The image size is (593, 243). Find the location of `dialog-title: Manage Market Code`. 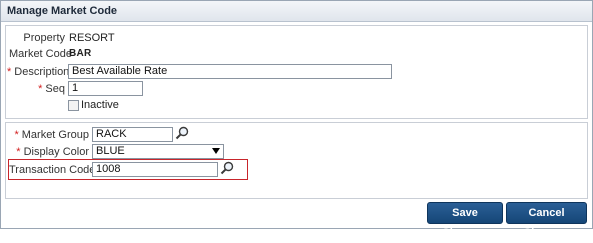

dialog-title: Manage Market Code is located at coordinates (62, 11).